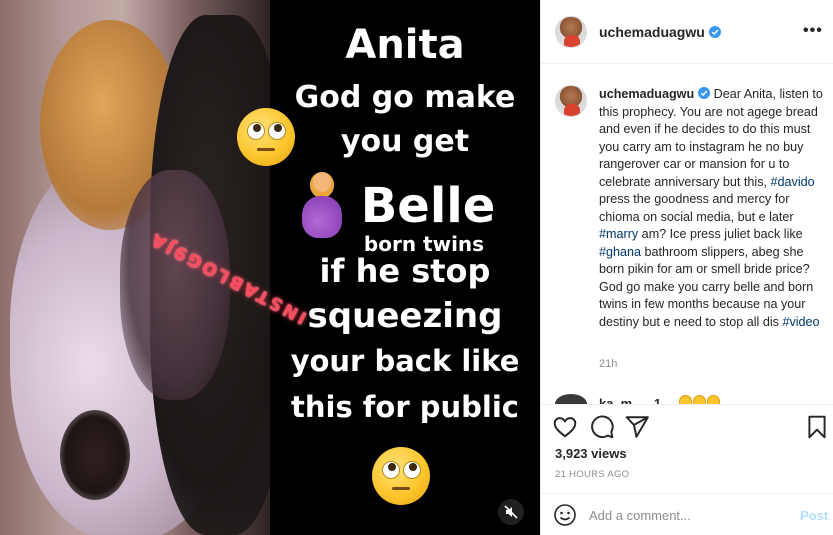  I want to click on caption-line: if he stop, so click(405, 271).